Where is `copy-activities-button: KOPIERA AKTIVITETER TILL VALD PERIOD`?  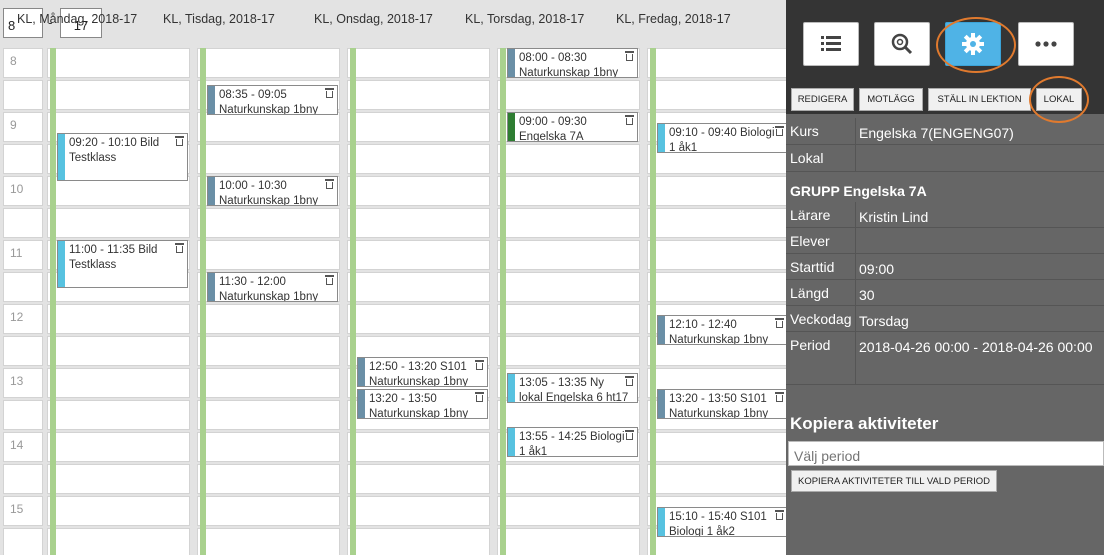
copy-activities-button: KOPIERA AKTIVITETER TILL VALD PERIOD is located at coordinates (894, 481).